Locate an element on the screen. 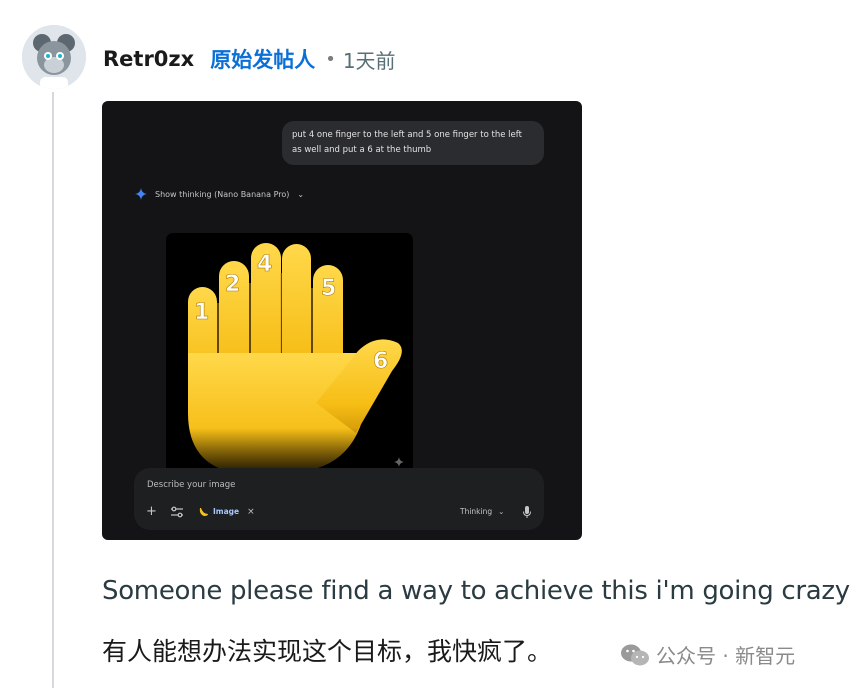 The image size is (850, 688). image-chip-label: Image is located at coordinates (226, 511).